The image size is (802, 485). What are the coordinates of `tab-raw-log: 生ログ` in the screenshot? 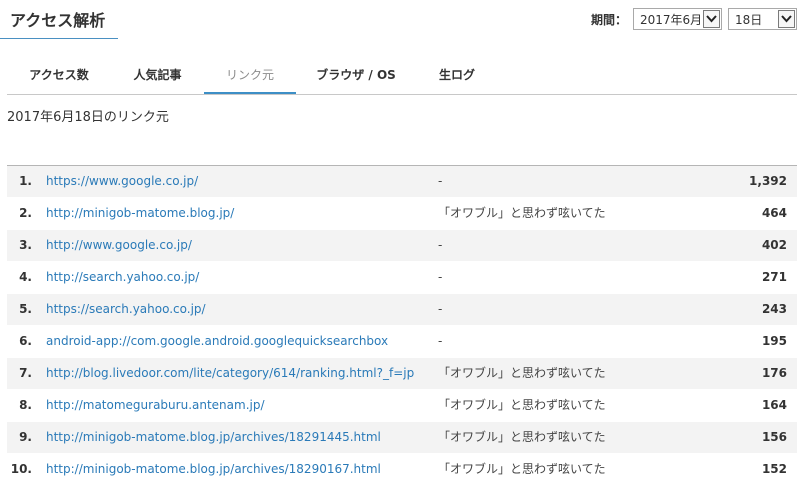 It's located at (457, 74).